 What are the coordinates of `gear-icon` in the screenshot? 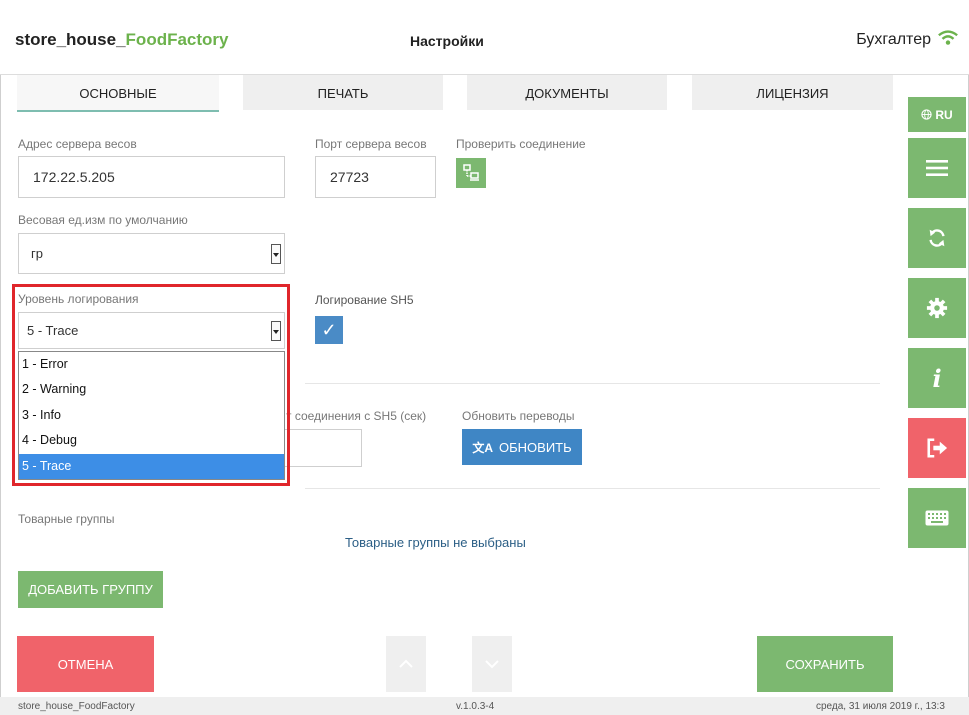 It's located at (937, 308).